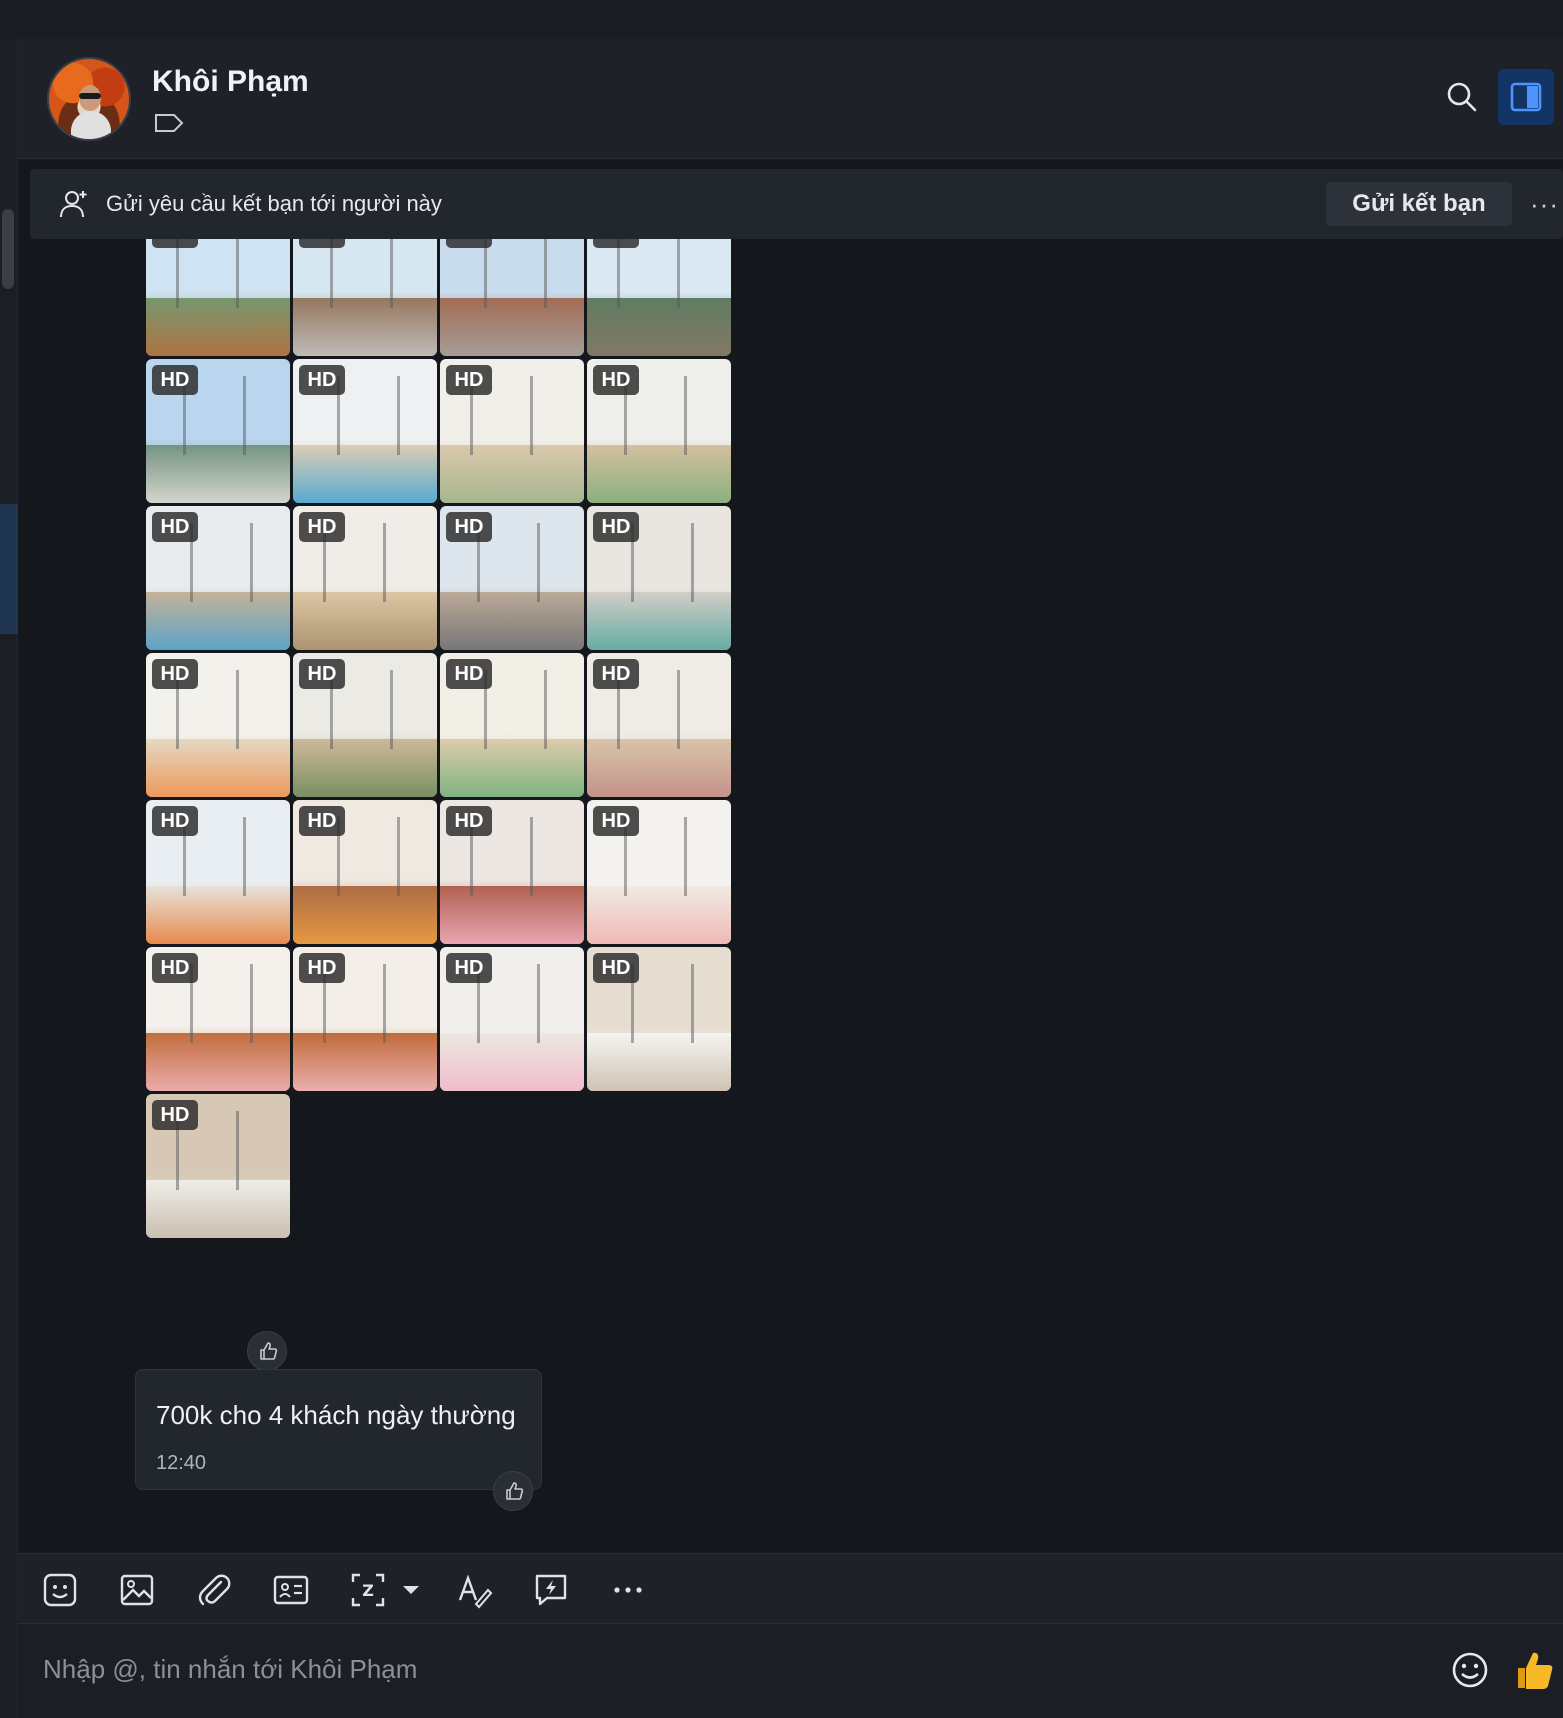  Describe the element at coordinates (1462, 97) in the screenshot. I see `search-icon` at that location.